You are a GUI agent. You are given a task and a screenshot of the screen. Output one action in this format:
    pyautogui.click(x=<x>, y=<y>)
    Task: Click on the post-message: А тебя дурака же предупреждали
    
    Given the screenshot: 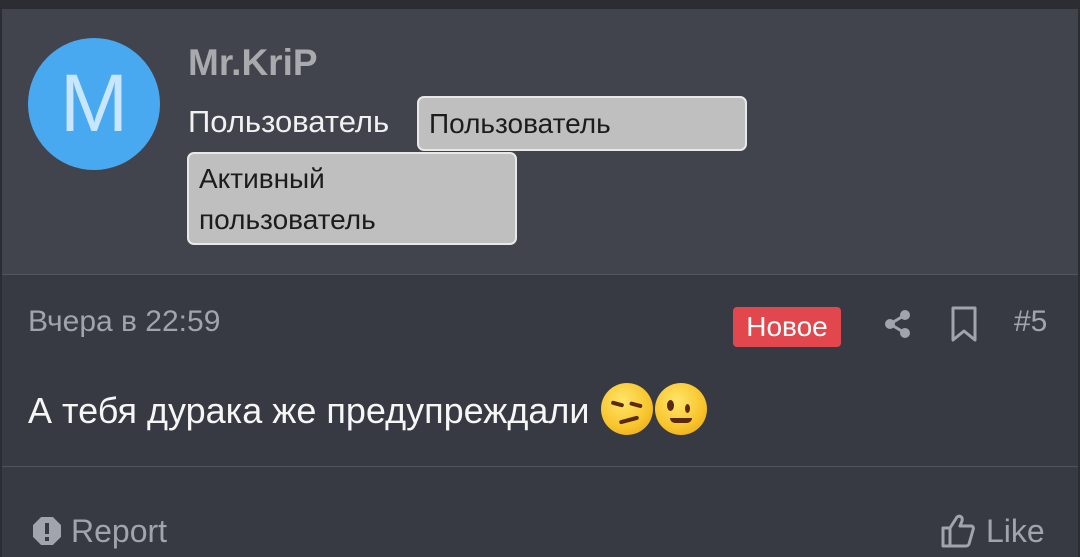 What is the action you would take?
    pyautogui.click(x=368, y=409)
    